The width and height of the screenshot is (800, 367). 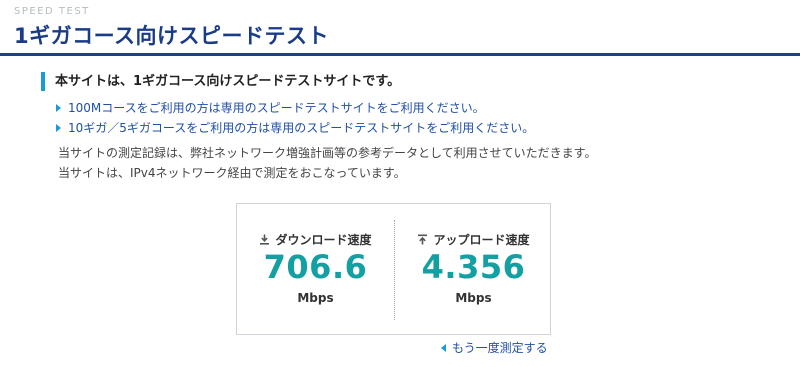 I want to click on retest-label: もう一度測定する, so click(x=500, y=347).